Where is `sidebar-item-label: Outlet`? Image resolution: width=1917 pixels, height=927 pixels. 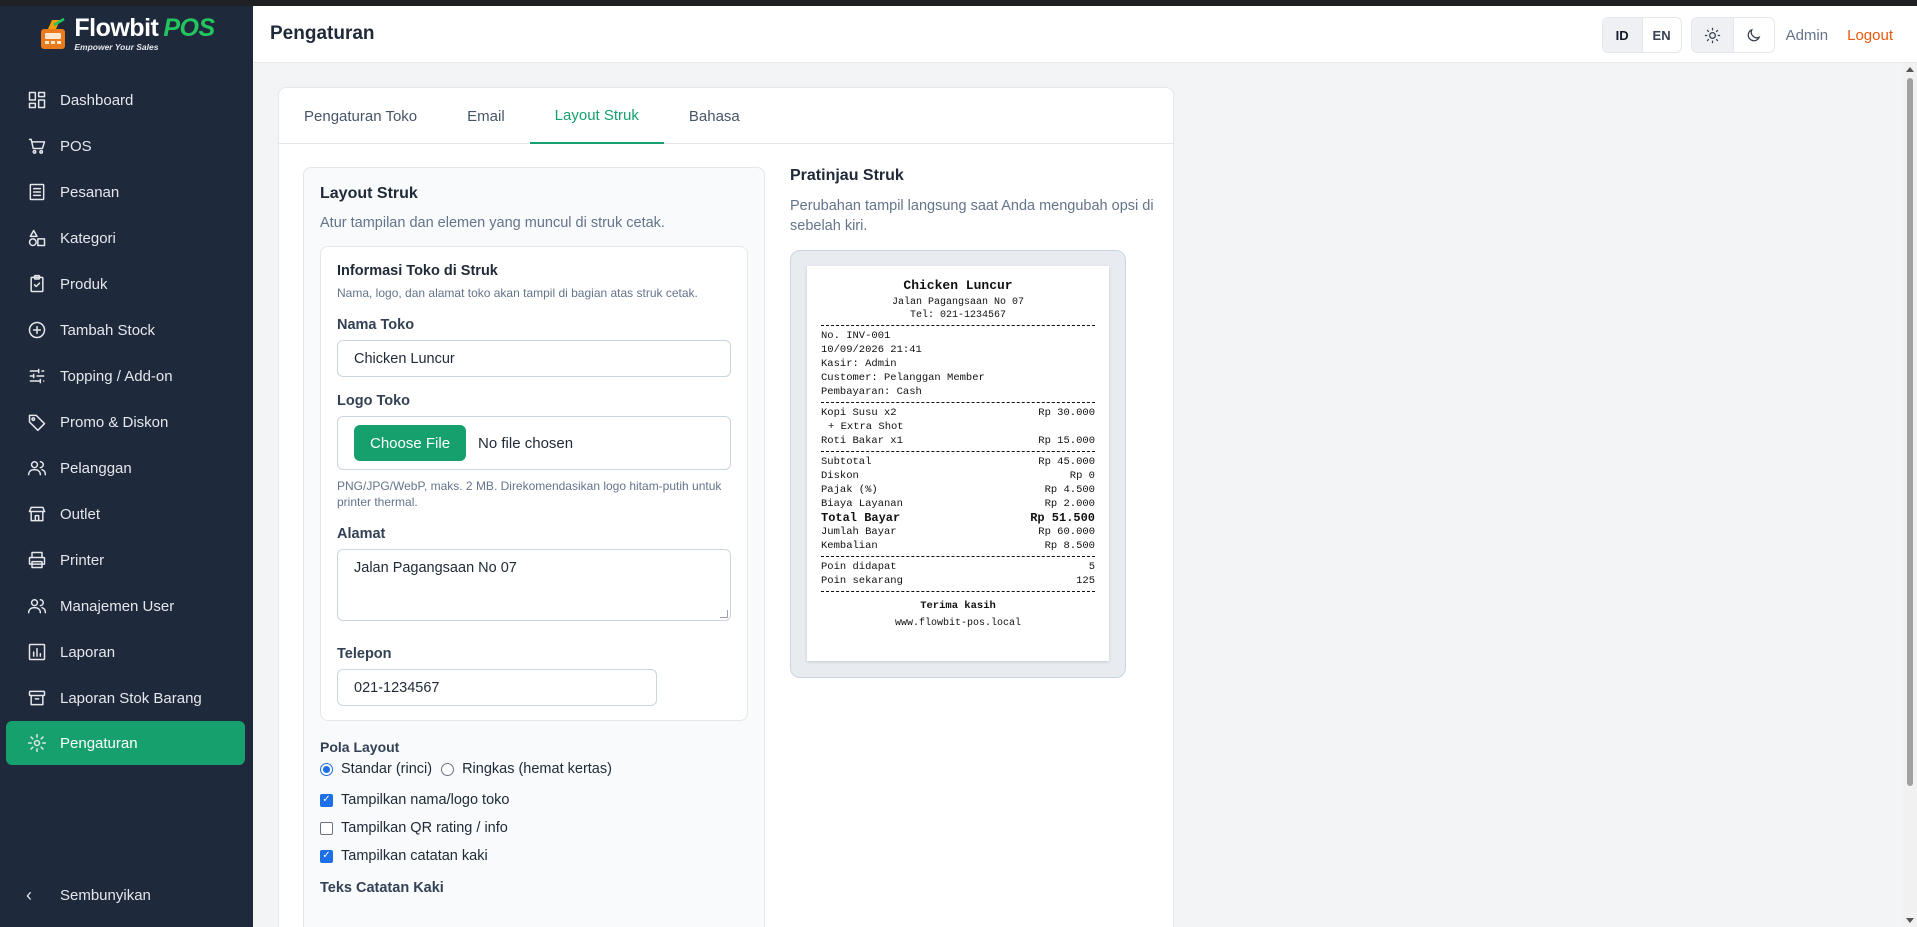 sidebar-item-label: Outlet is located at coordinates (80, 514).